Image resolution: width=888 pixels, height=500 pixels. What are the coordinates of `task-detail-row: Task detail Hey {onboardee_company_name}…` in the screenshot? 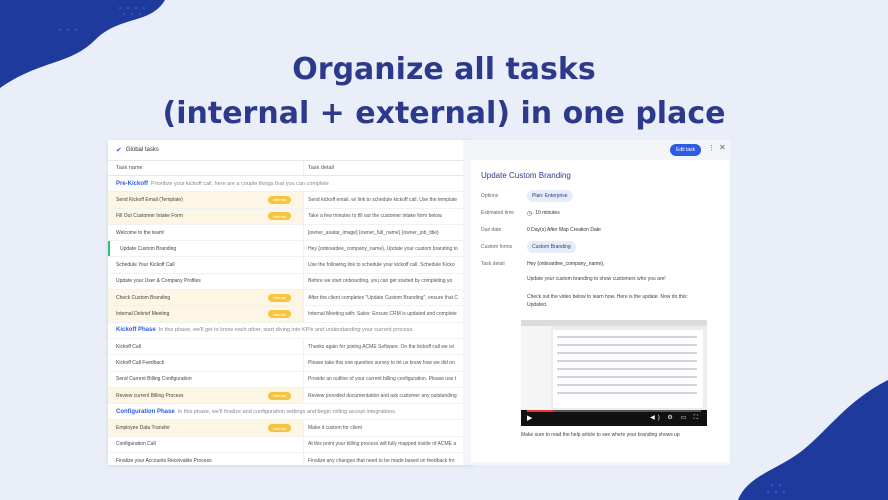 It's located at (600, 264).